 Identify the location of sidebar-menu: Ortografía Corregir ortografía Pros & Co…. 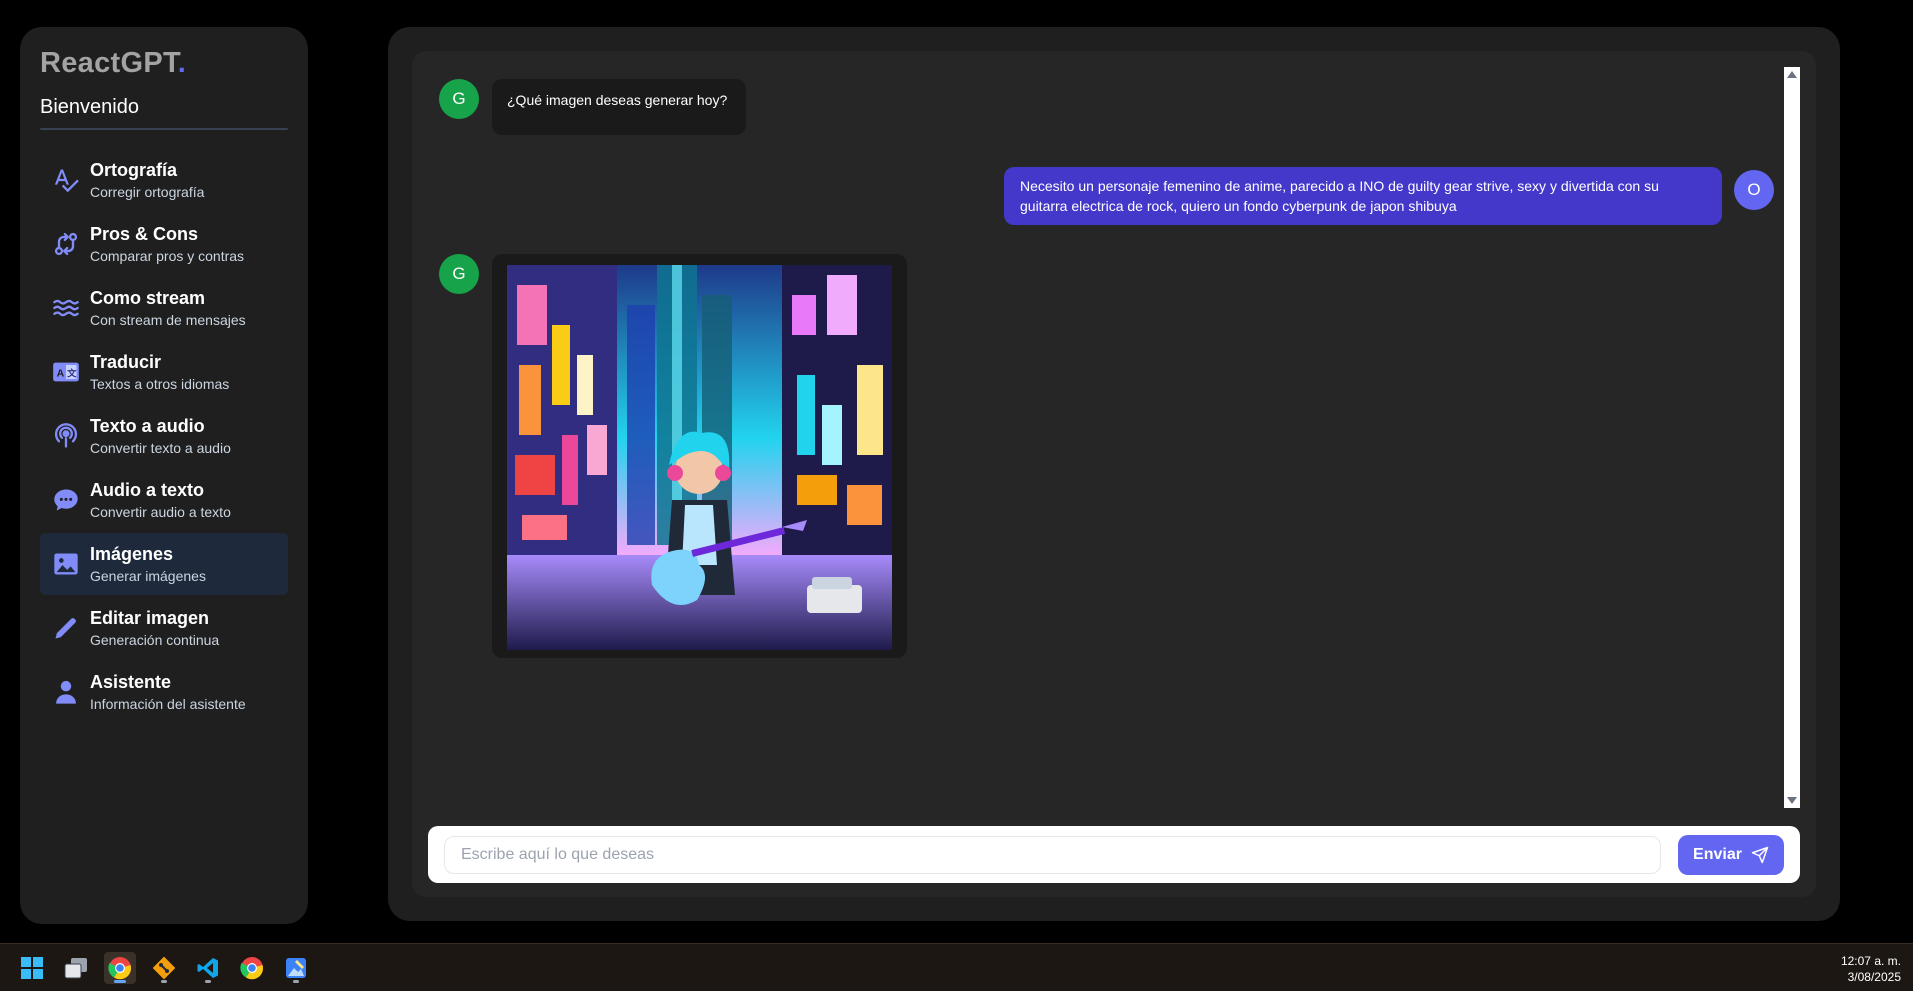
(164, 436).